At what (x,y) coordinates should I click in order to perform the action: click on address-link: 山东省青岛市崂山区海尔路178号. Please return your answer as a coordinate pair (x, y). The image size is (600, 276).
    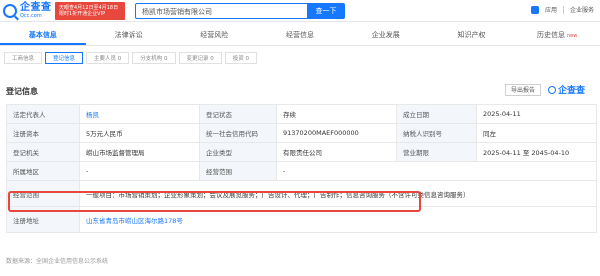
    Looking at the image, I should click on (338, 219).